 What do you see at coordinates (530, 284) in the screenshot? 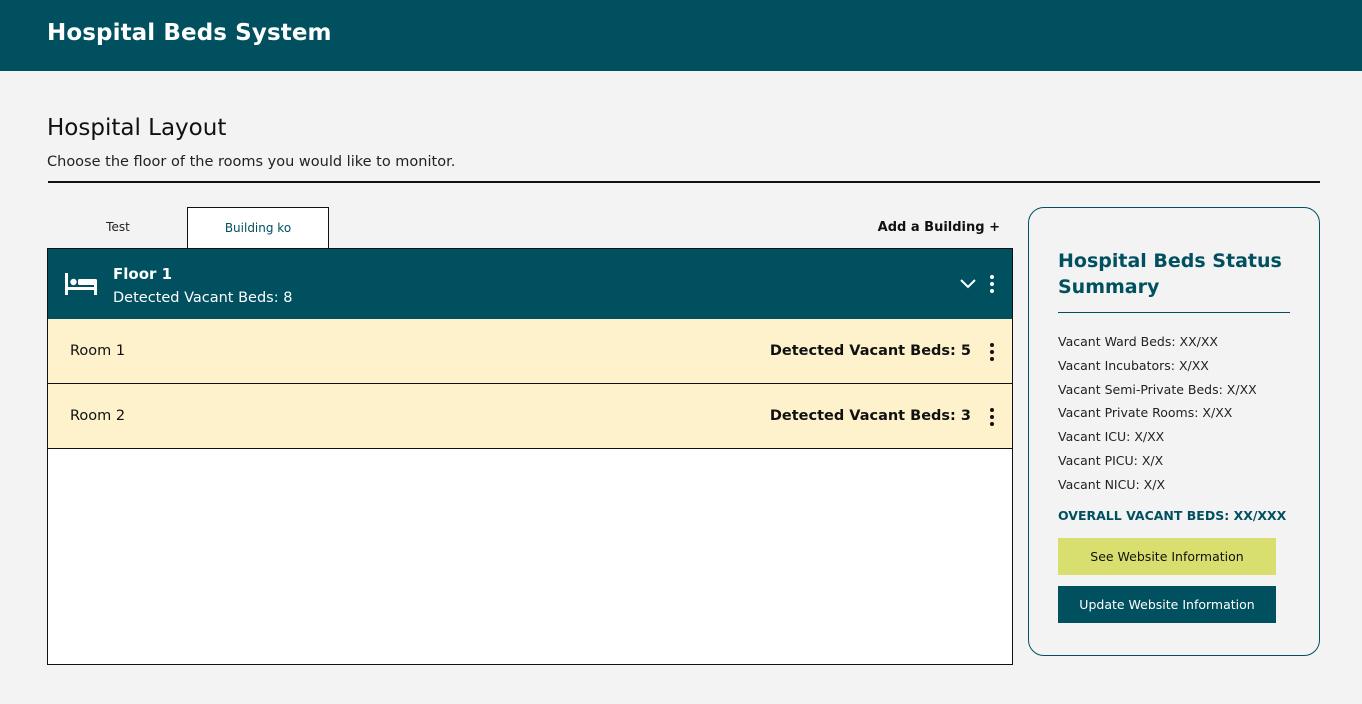
I see `floor-header: Floor 1 Detected Vacant Beds: 8` at bounding box center [530, 284].